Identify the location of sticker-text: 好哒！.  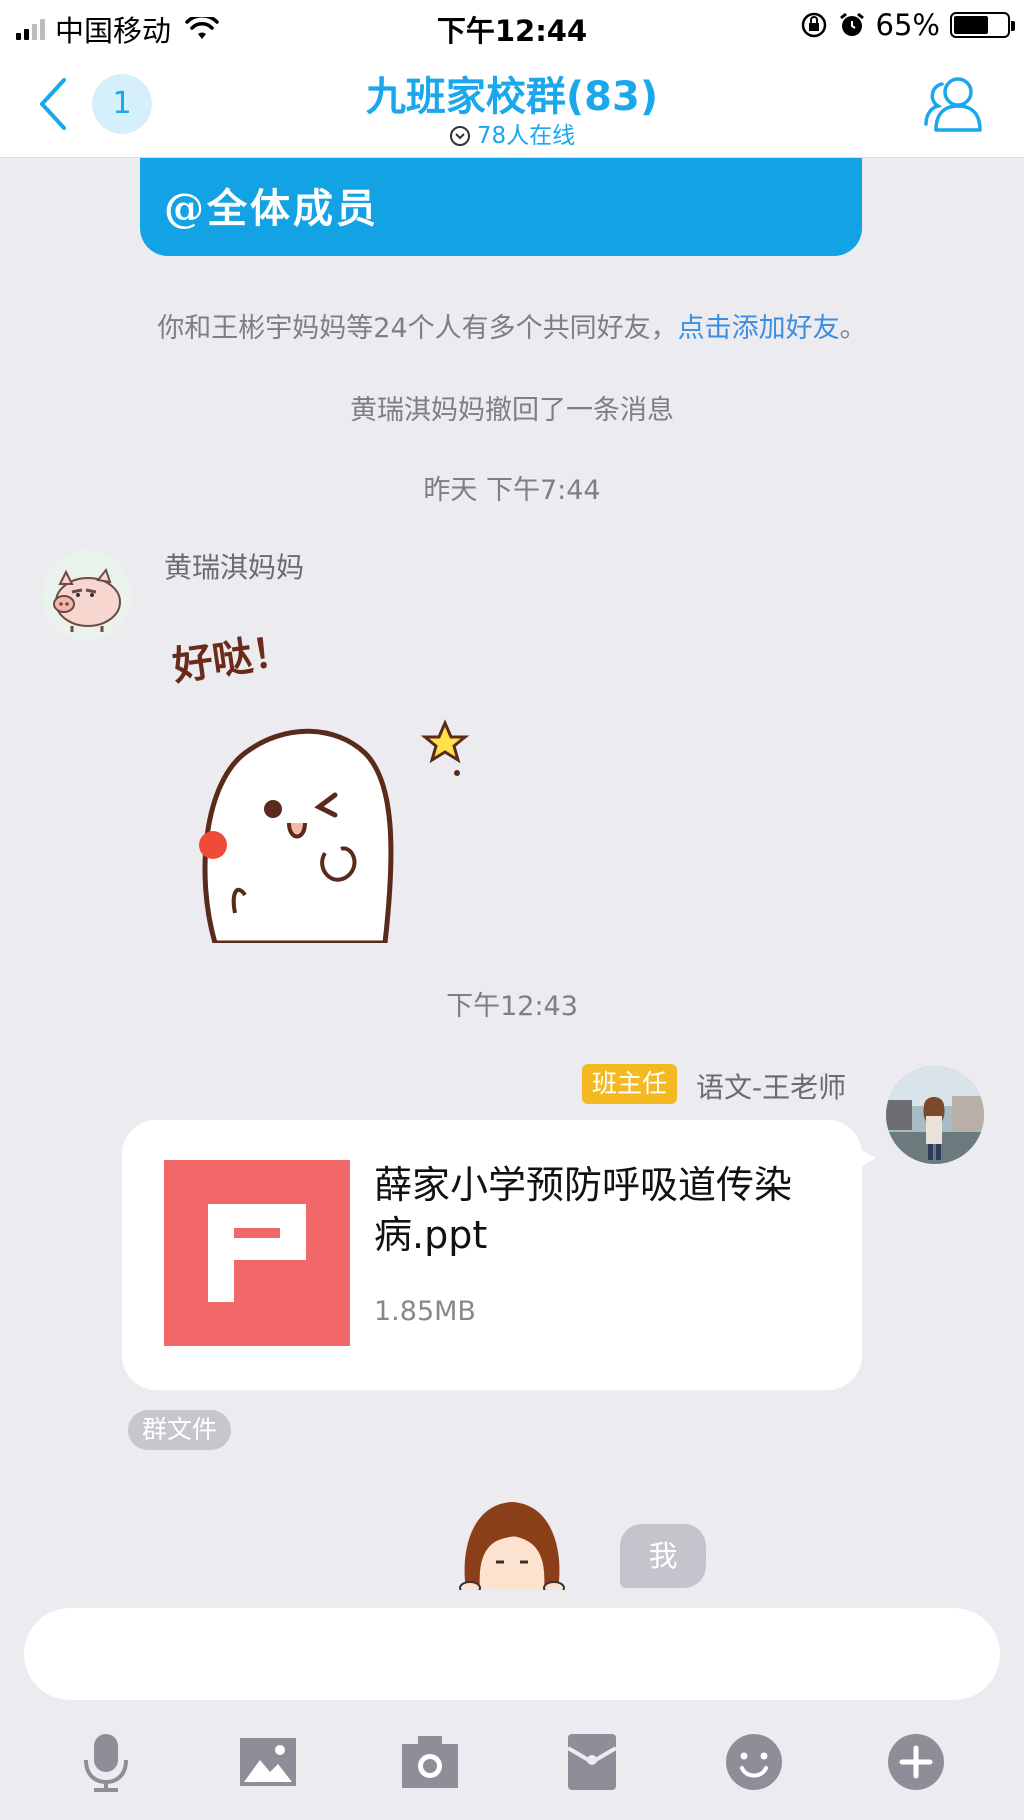
(232, 658).